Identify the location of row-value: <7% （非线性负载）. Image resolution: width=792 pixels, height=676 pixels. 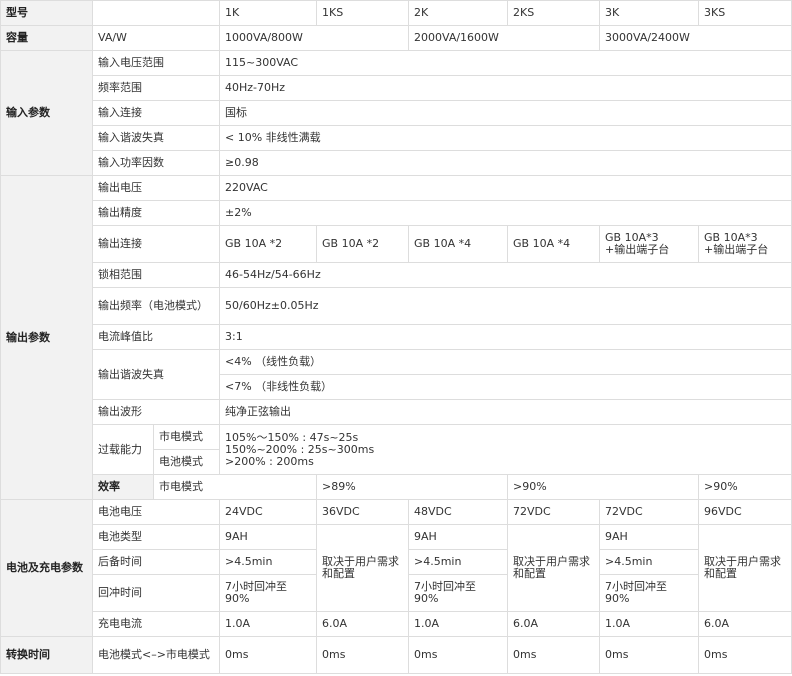
(505, 387).